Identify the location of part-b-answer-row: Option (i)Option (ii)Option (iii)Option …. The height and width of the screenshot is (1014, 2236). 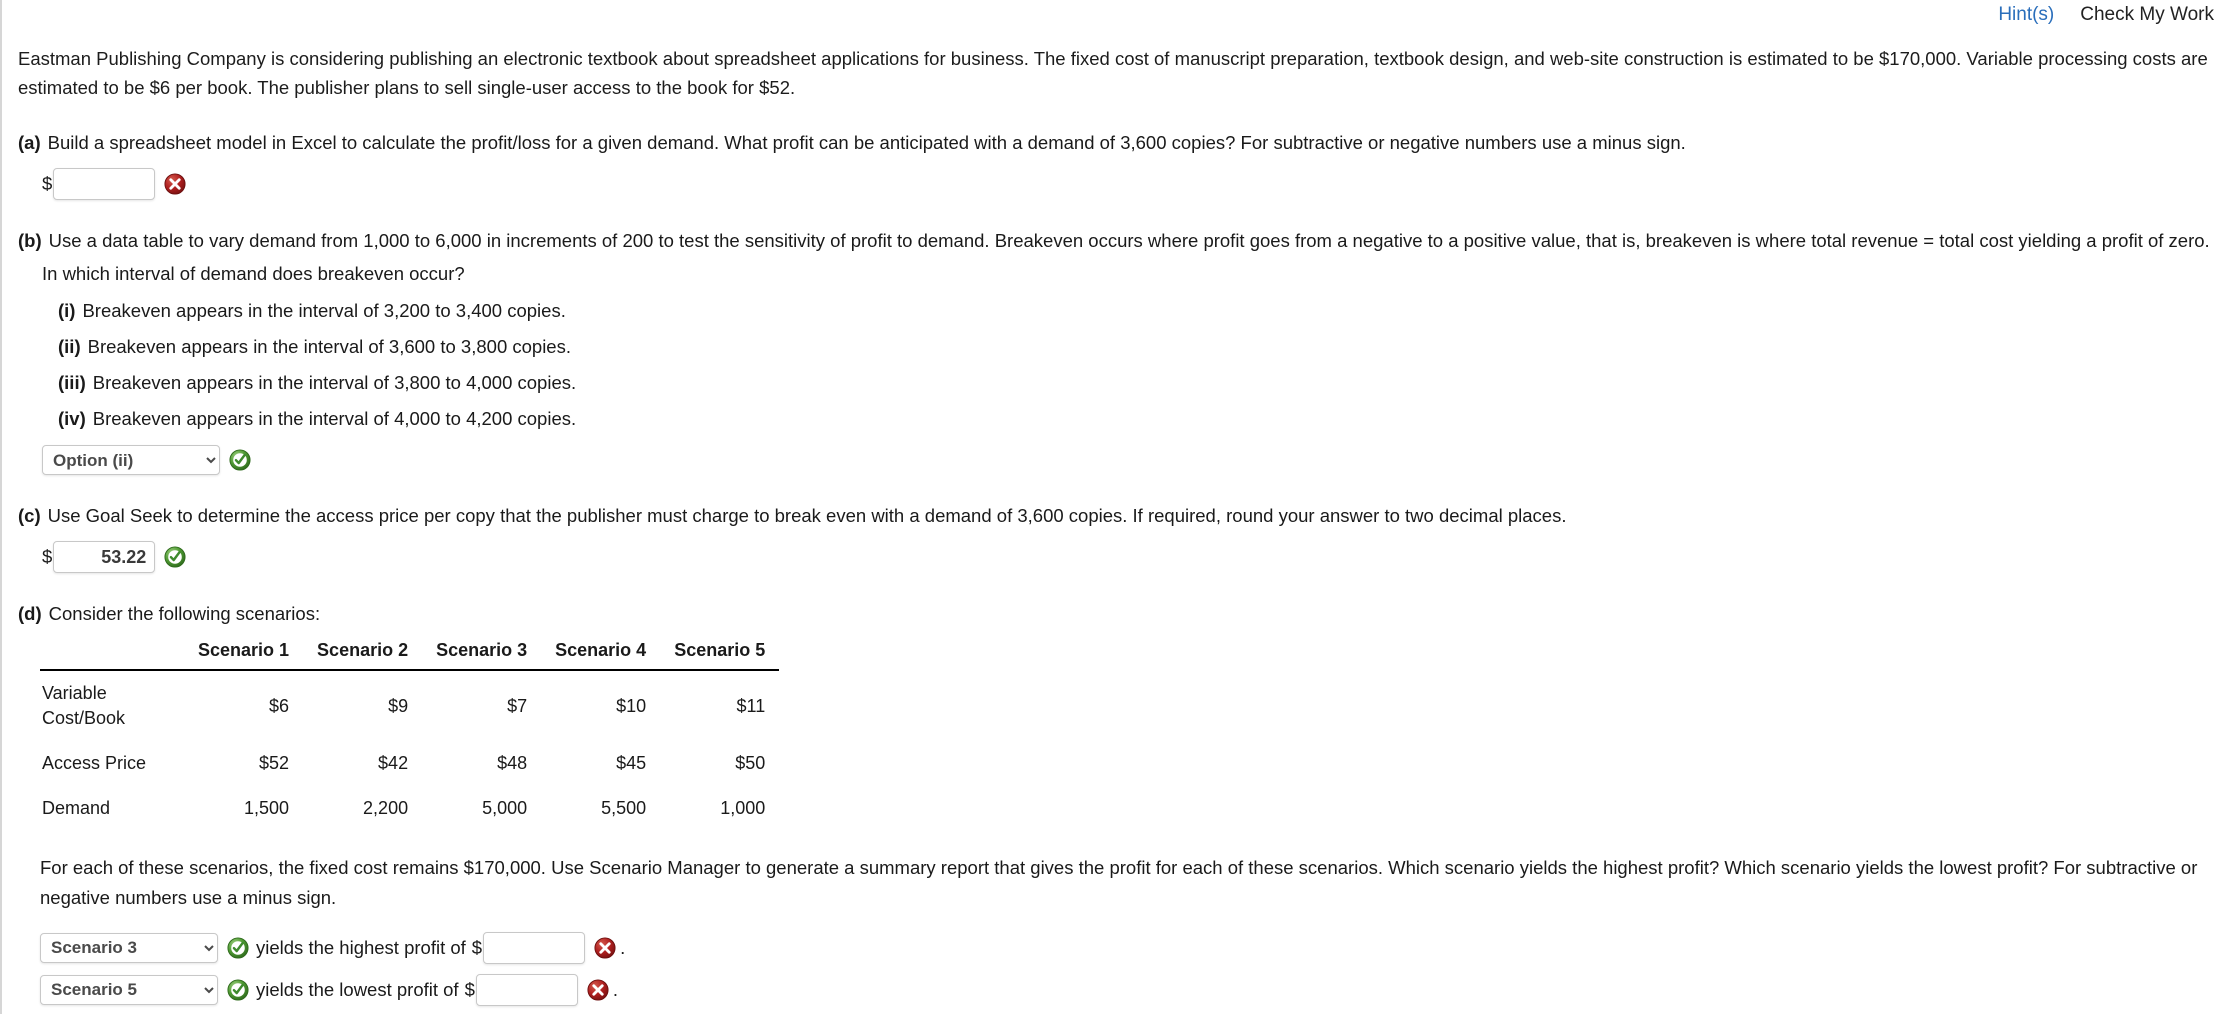
(1139, 460).